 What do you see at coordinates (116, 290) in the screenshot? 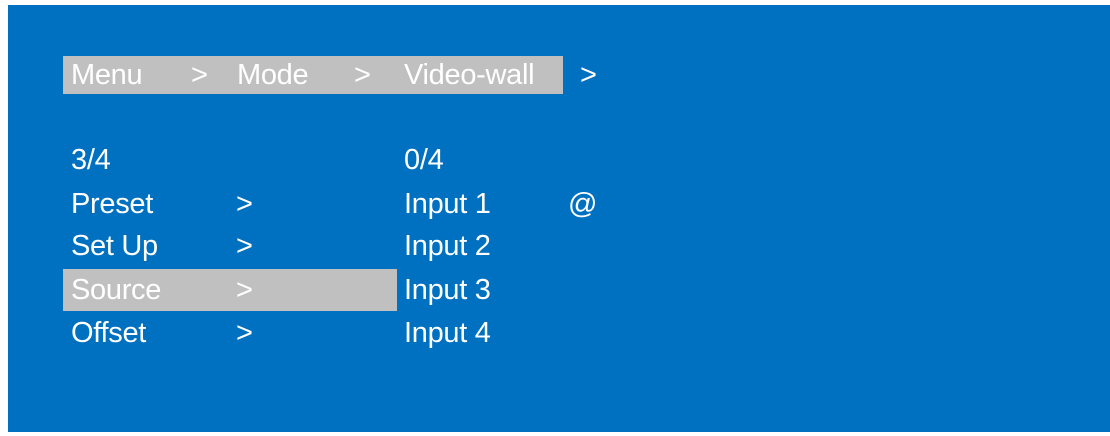
I see `menu-item-label: Source` at bounding box center [116, 290].